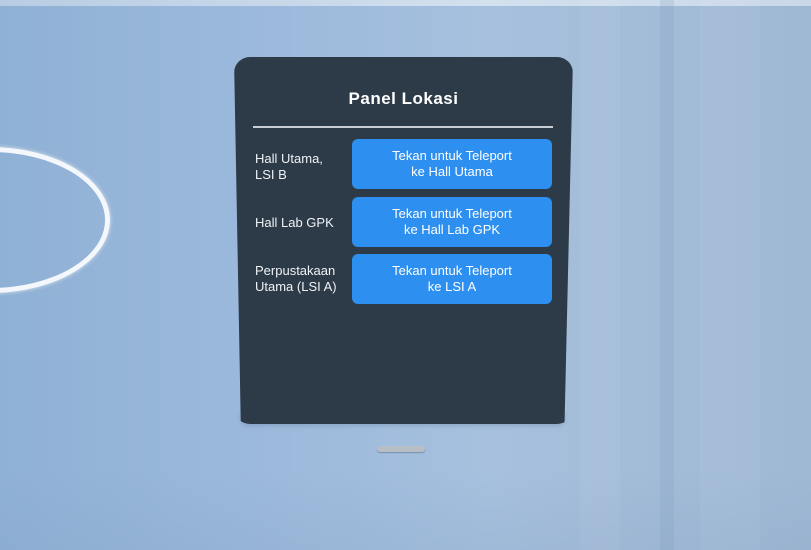 The width and height of the screenshot is (811, 550). I want to click on location-label-perpustakaan: Perpustakaan Utama (LSI A), so click(301, 279).